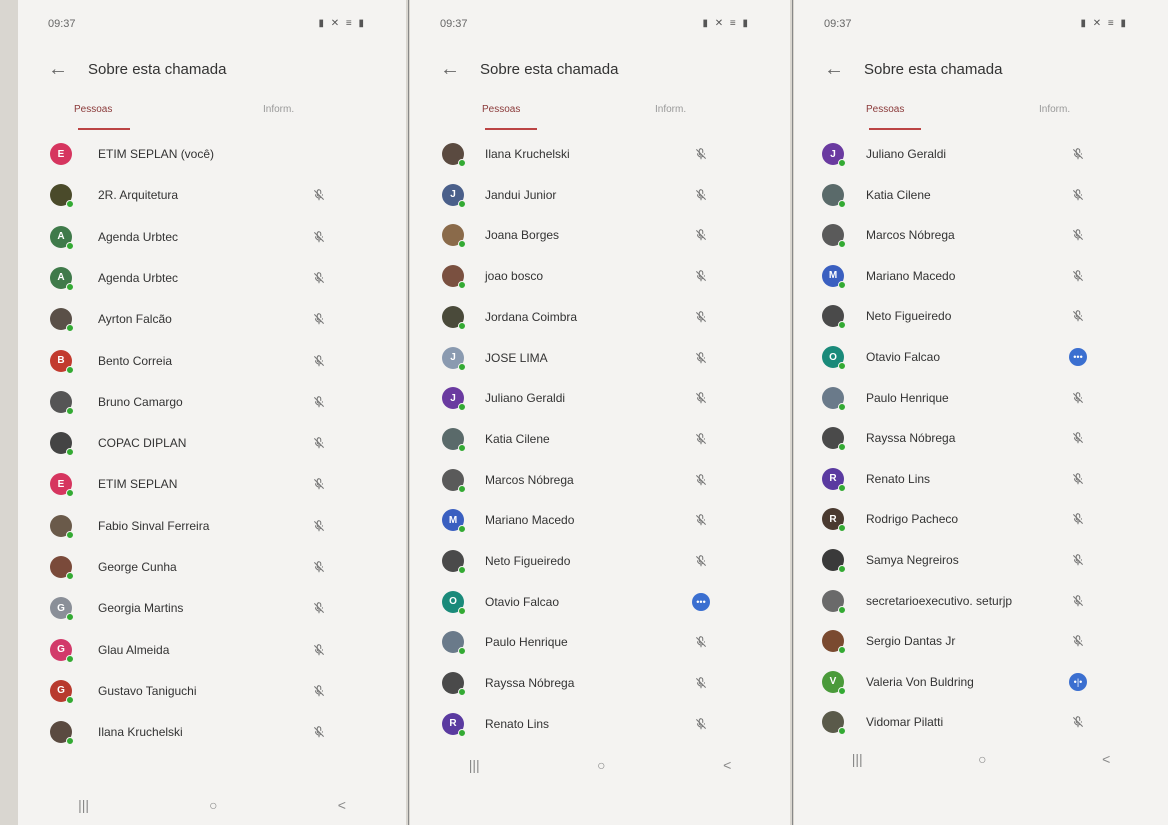  What do you see at coordinates (212, 195) in the screenshot?
I see `participant-row: 2R. Arquitetura` at bounding box center [212, 195].